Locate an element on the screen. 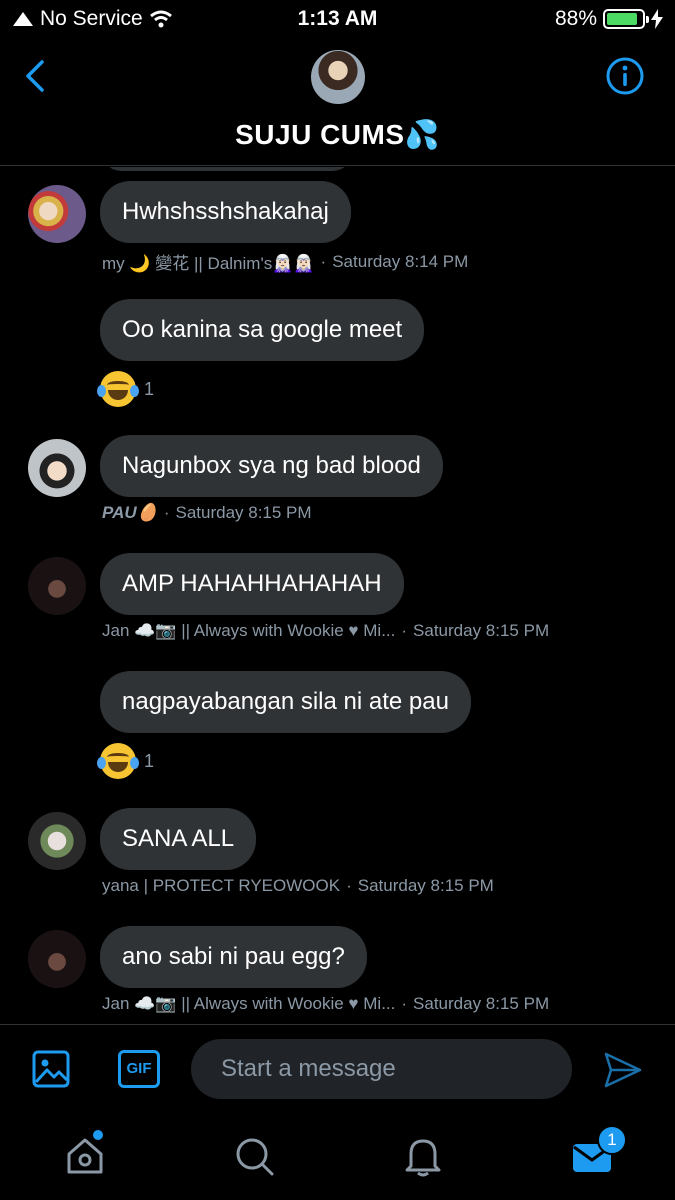 Image resolution: width=675 pixels, height=1200 pixels. message-bubble: Oo kanina sa google meet is located at coordinates (262, 330).